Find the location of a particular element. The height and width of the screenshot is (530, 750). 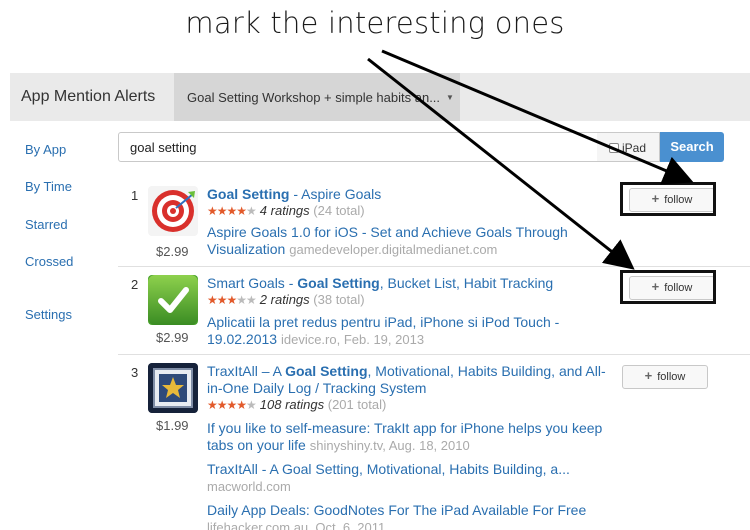

app-title: App Mention Alerts is located at coordinates (88, 96).